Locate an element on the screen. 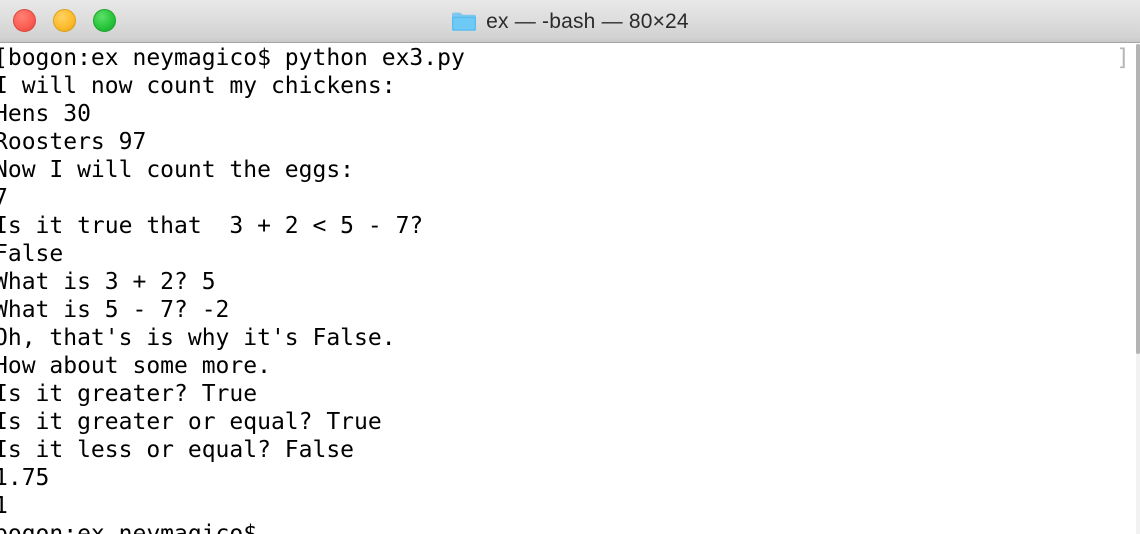 The height and width of the screenshot is (534, 1140). terminal-line: Now I will count the eggs: is located at coordinates (177, 170).